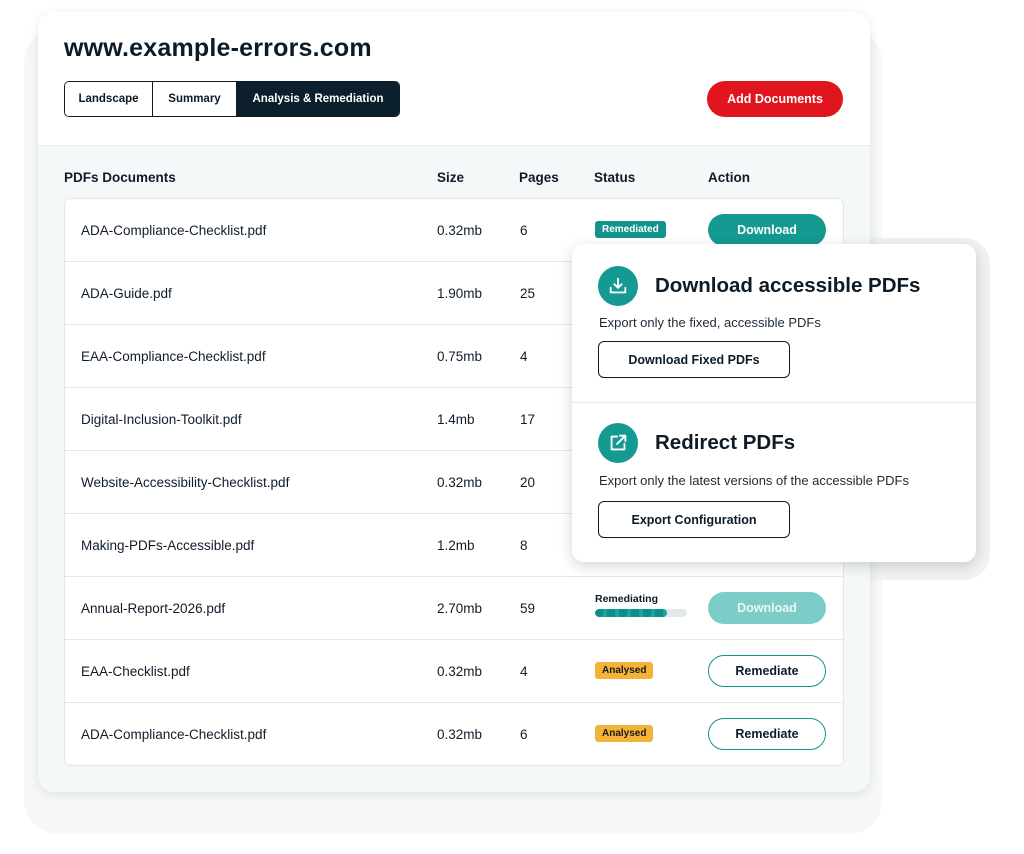  What do you see at coordinates (615, 177) in the screenshot?
I see `column-header-status: Status` at bounding box center [615, 177].